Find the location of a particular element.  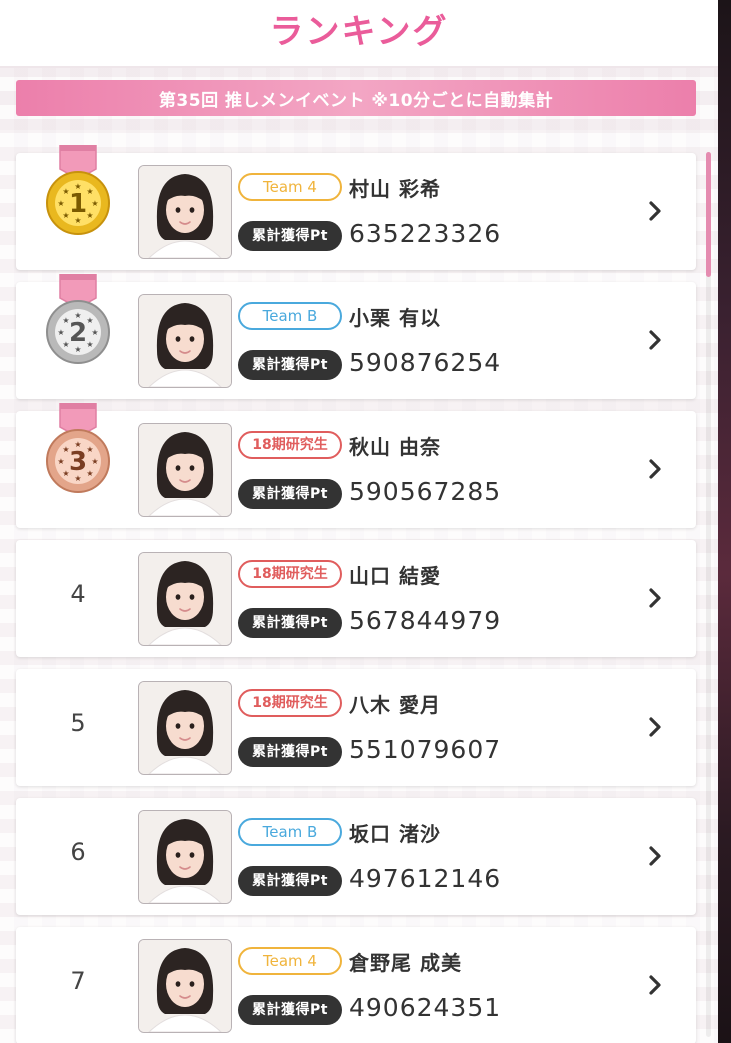

rank-number: 4 is located at coordinates (78, 594).